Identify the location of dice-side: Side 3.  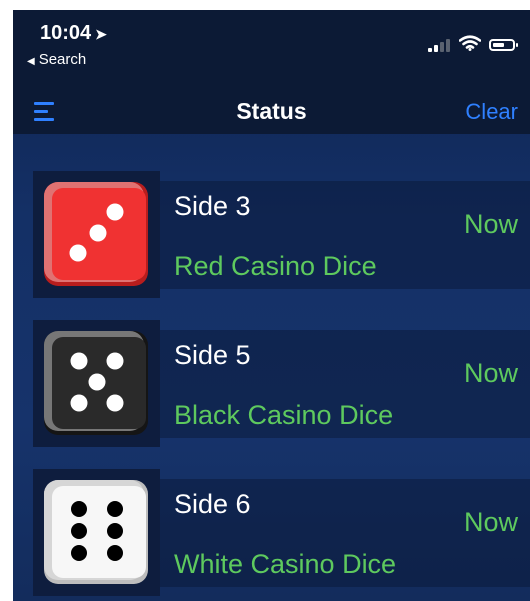
(212, 206).